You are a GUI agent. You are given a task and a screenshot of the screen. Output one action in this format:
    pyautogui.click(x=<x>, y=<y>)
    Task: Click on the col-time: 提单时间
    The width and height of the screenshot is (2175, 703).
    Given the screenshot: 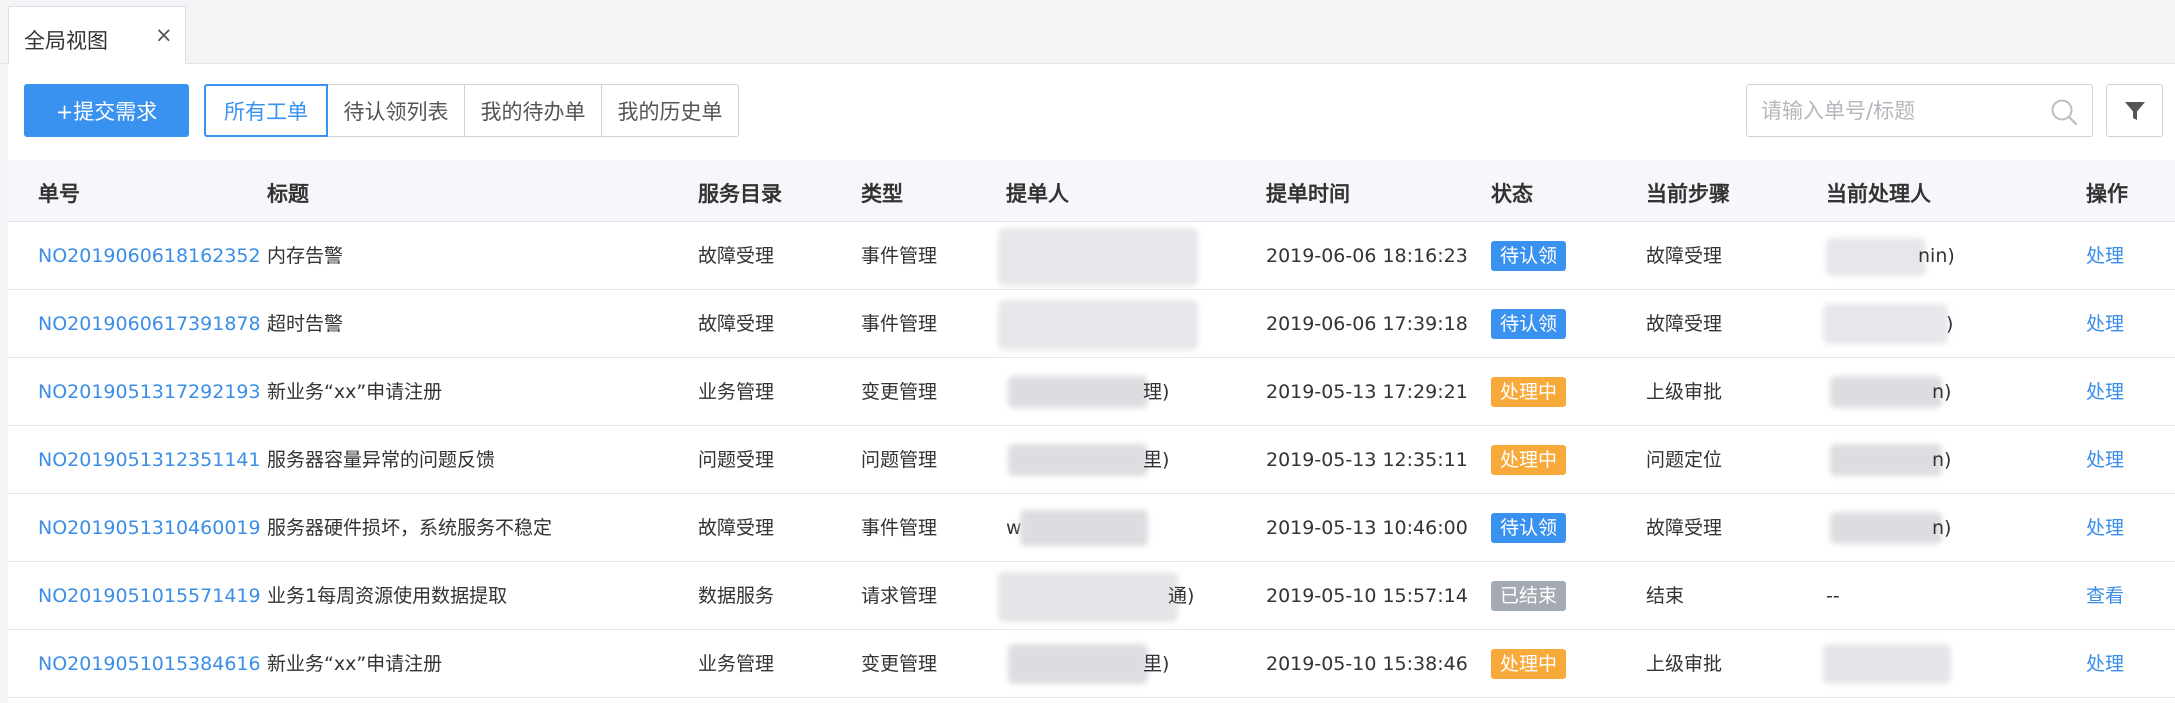 What is the action you would take?
    pyautogui.click(x=1308, y=194)
    